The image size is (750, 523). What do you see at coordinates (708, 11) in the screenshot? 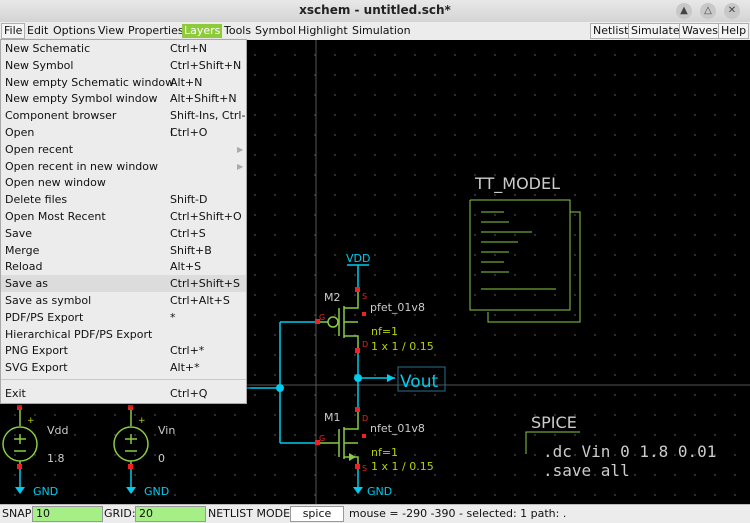
I see `maximize-icon: △` at bounding box center [708, 11].